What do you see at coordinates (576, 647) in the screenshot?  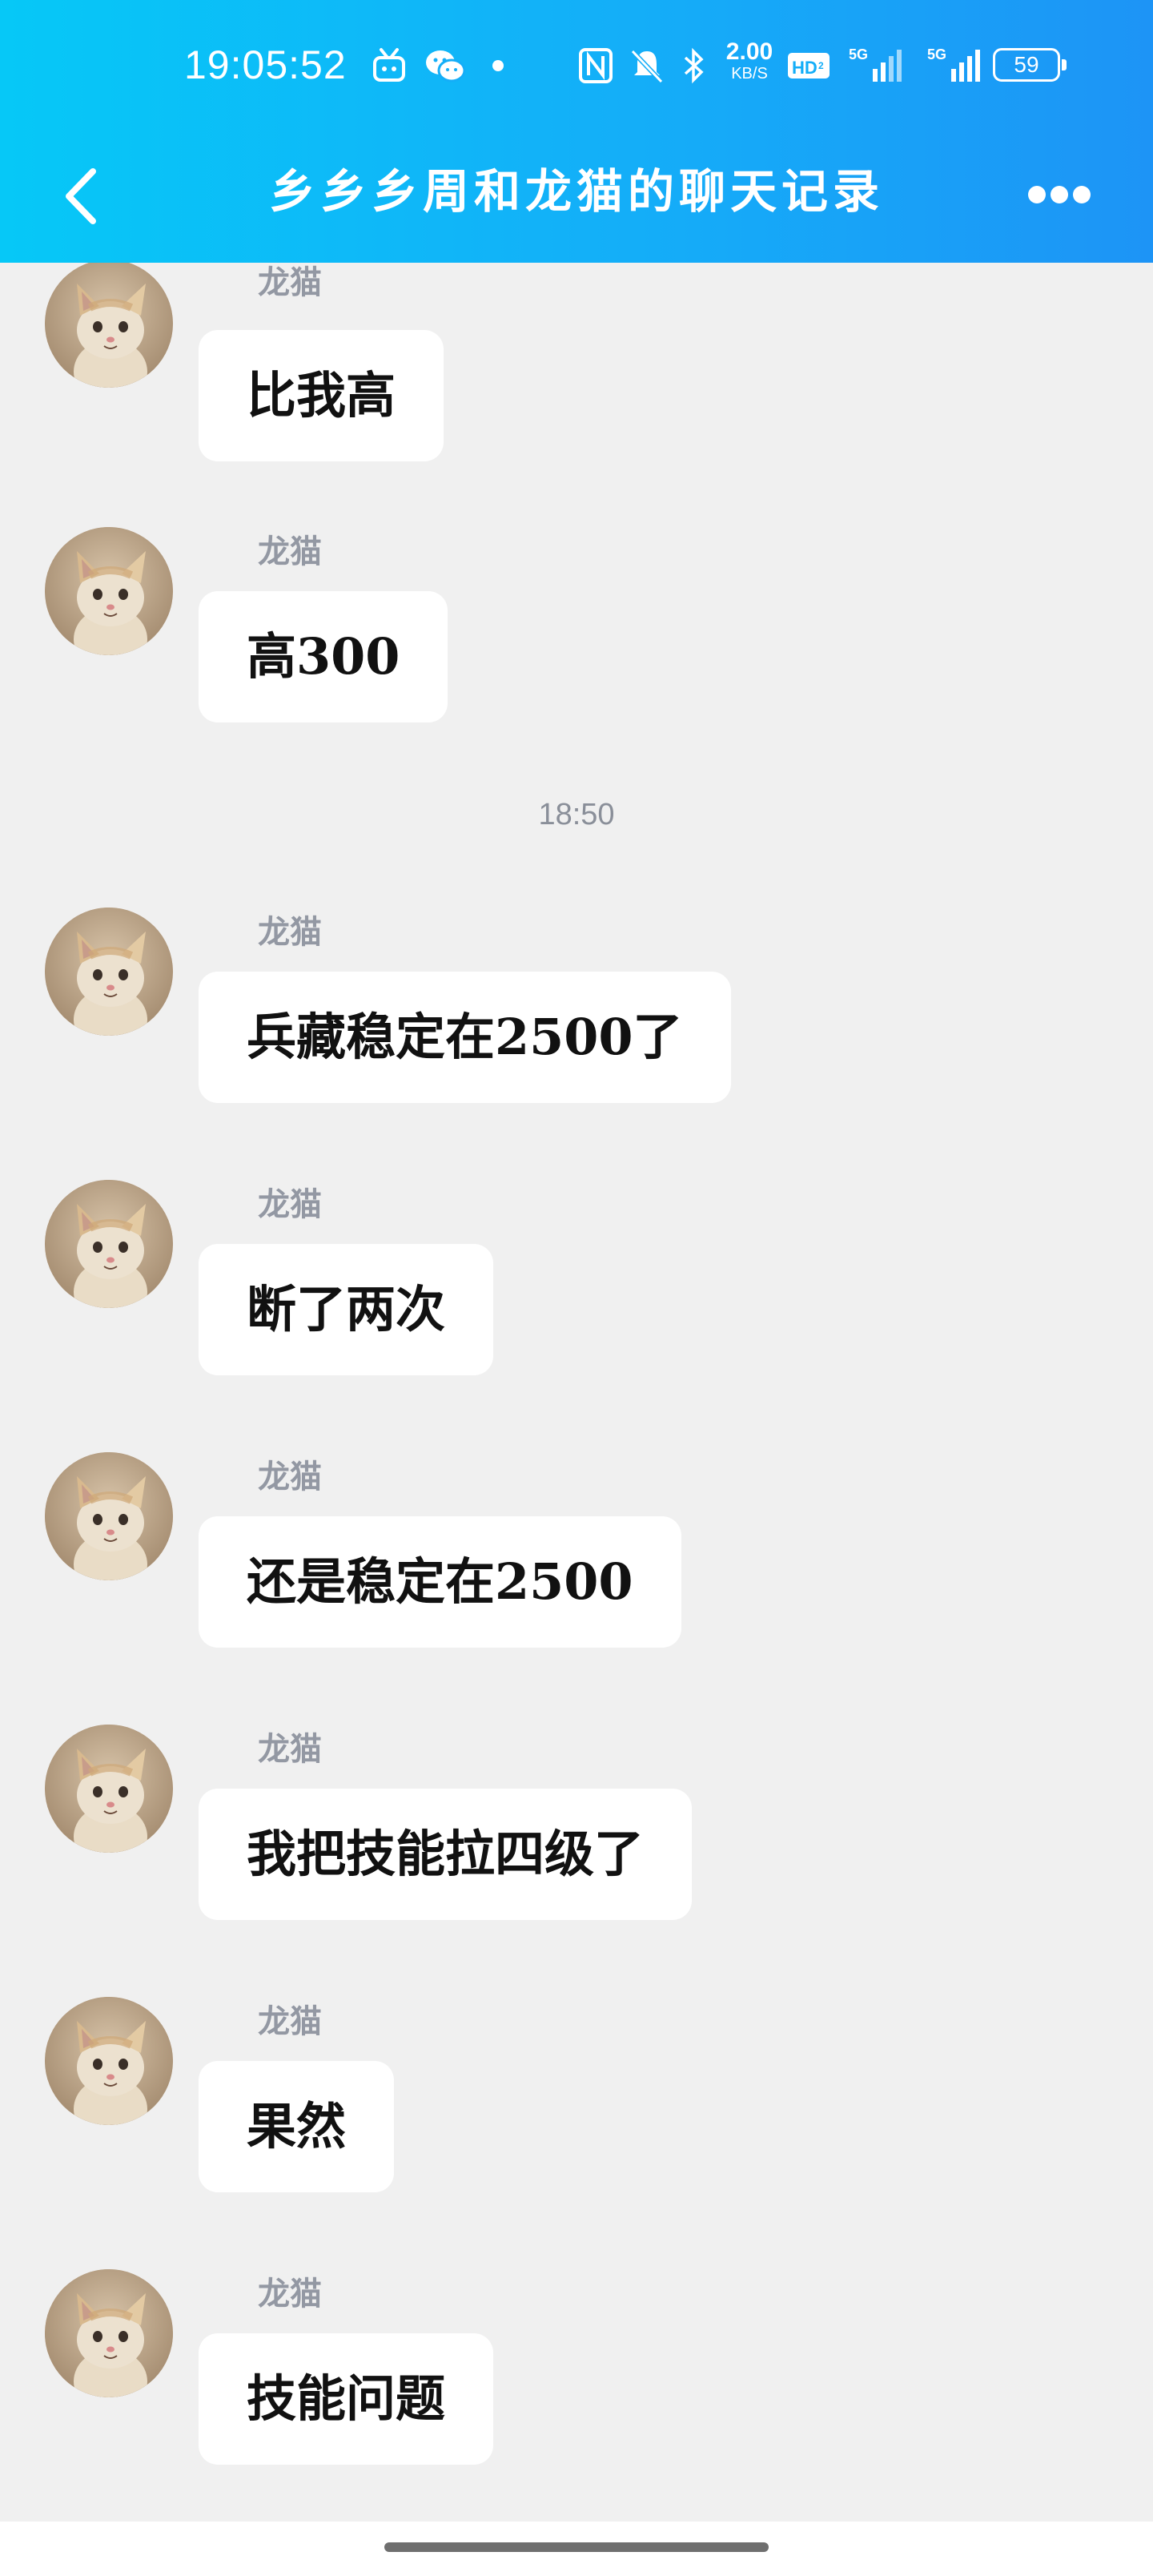 I see `message-row: 龙猫 高300` at bounding box center [576, 647].